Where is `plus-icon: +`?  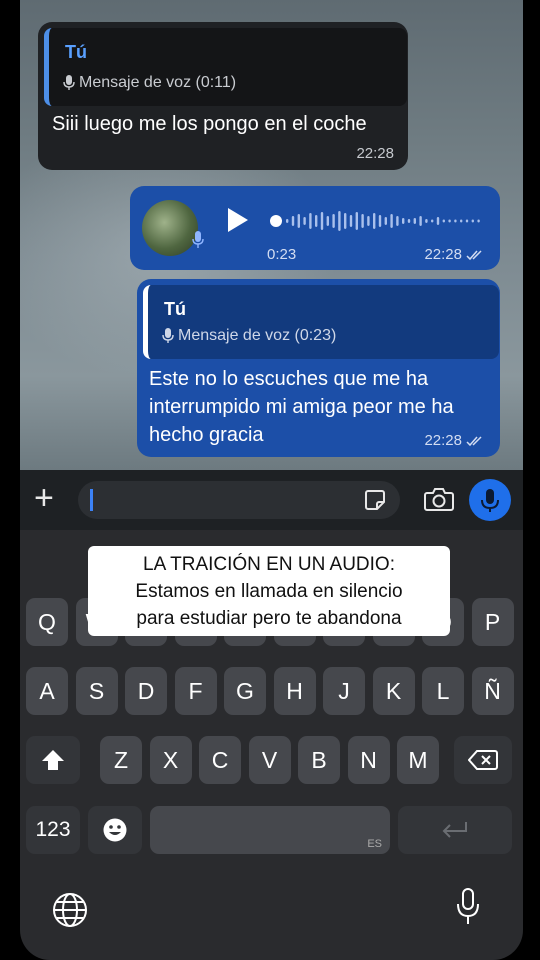 plus-icon: + is located at coordinates (44, 498).